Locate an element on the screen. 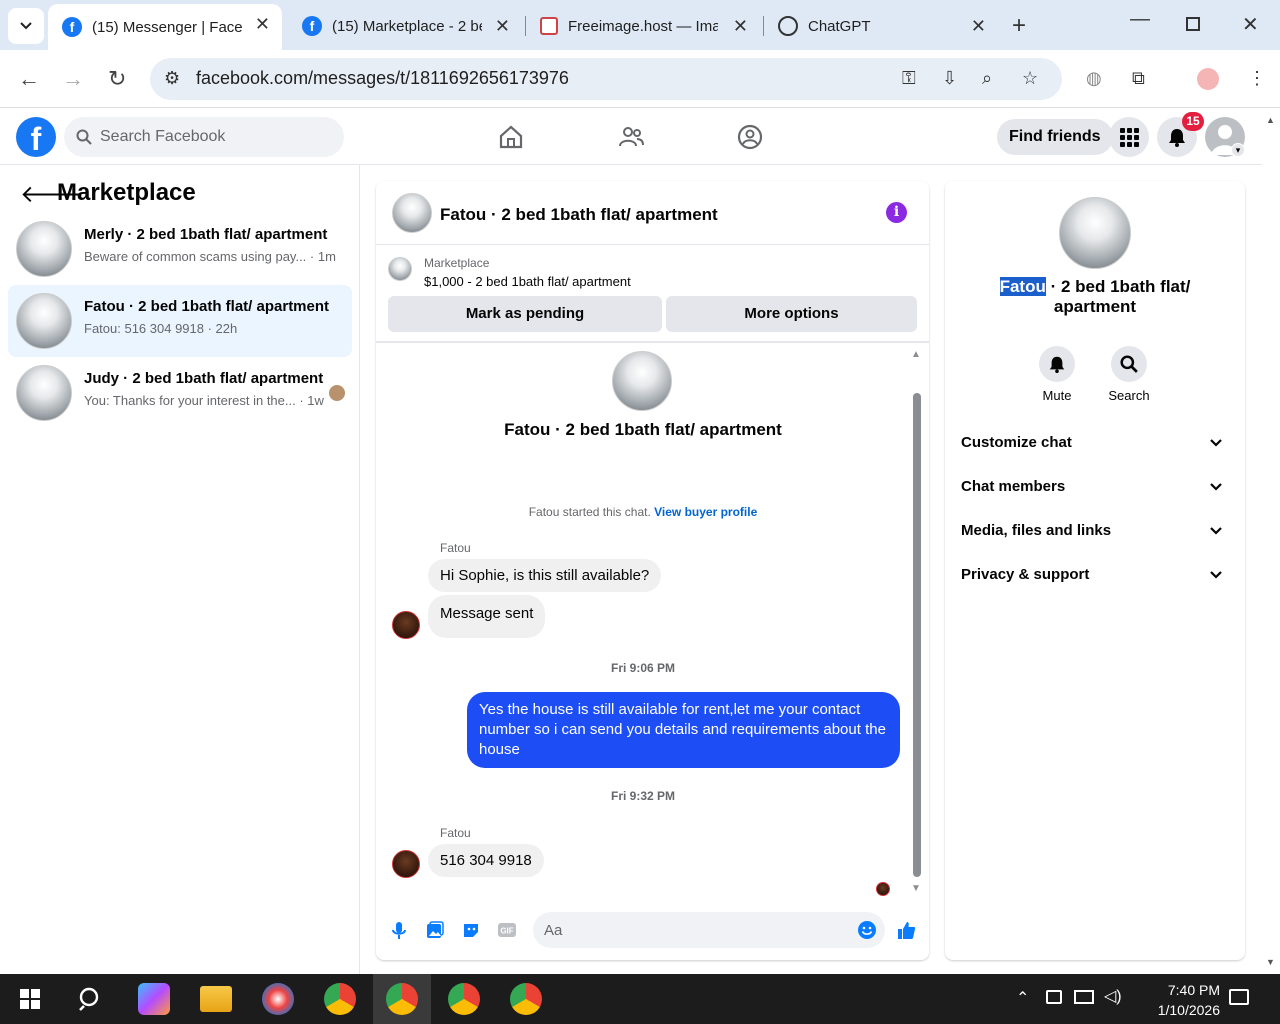 The width and height of the screenshot is (1280, 1024). chat-header: Fatou · 2 bed 1bath flat/ apartment i is located at coordinates (652, 213).